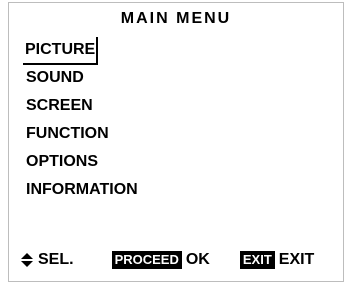  I want to click on select-label: SEL., so click(56, 259).